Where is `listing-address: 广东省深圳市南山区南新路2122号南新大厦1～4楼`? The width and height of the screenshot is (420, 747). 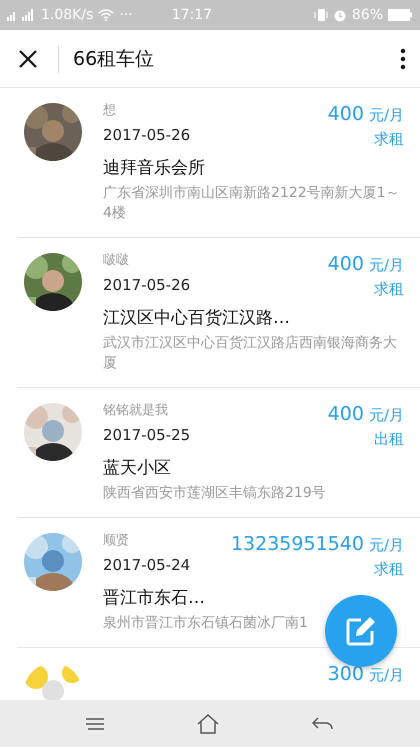 listing-address: 广东省深圳市南山区南新路2122号南新大厦1～4楼 is located at coordinates (251, 203).